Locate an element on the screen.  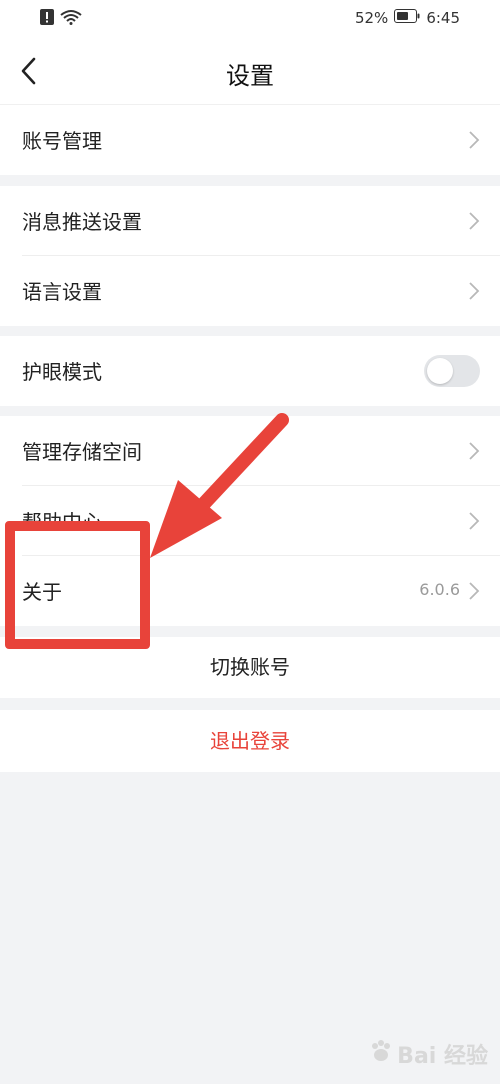
clock: 6:45 is located at coordinates (443, 18).